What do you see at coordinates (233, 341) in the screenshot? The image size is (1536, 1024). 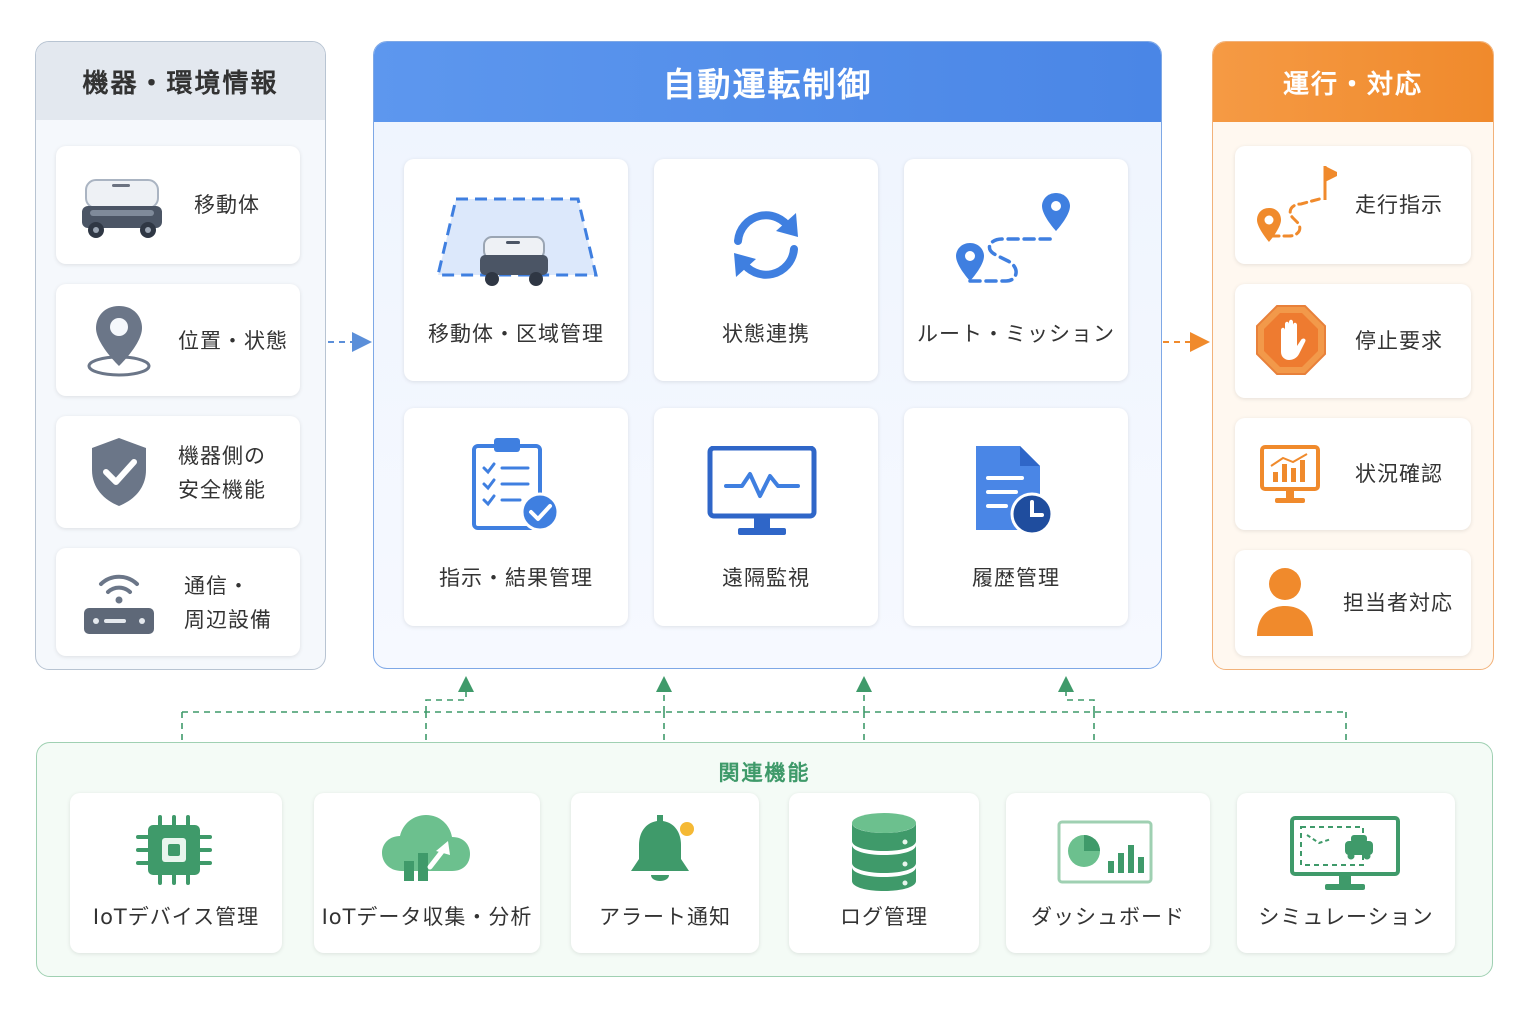 I see `card-label: 位置・状態` at bounding box center [233, 341].